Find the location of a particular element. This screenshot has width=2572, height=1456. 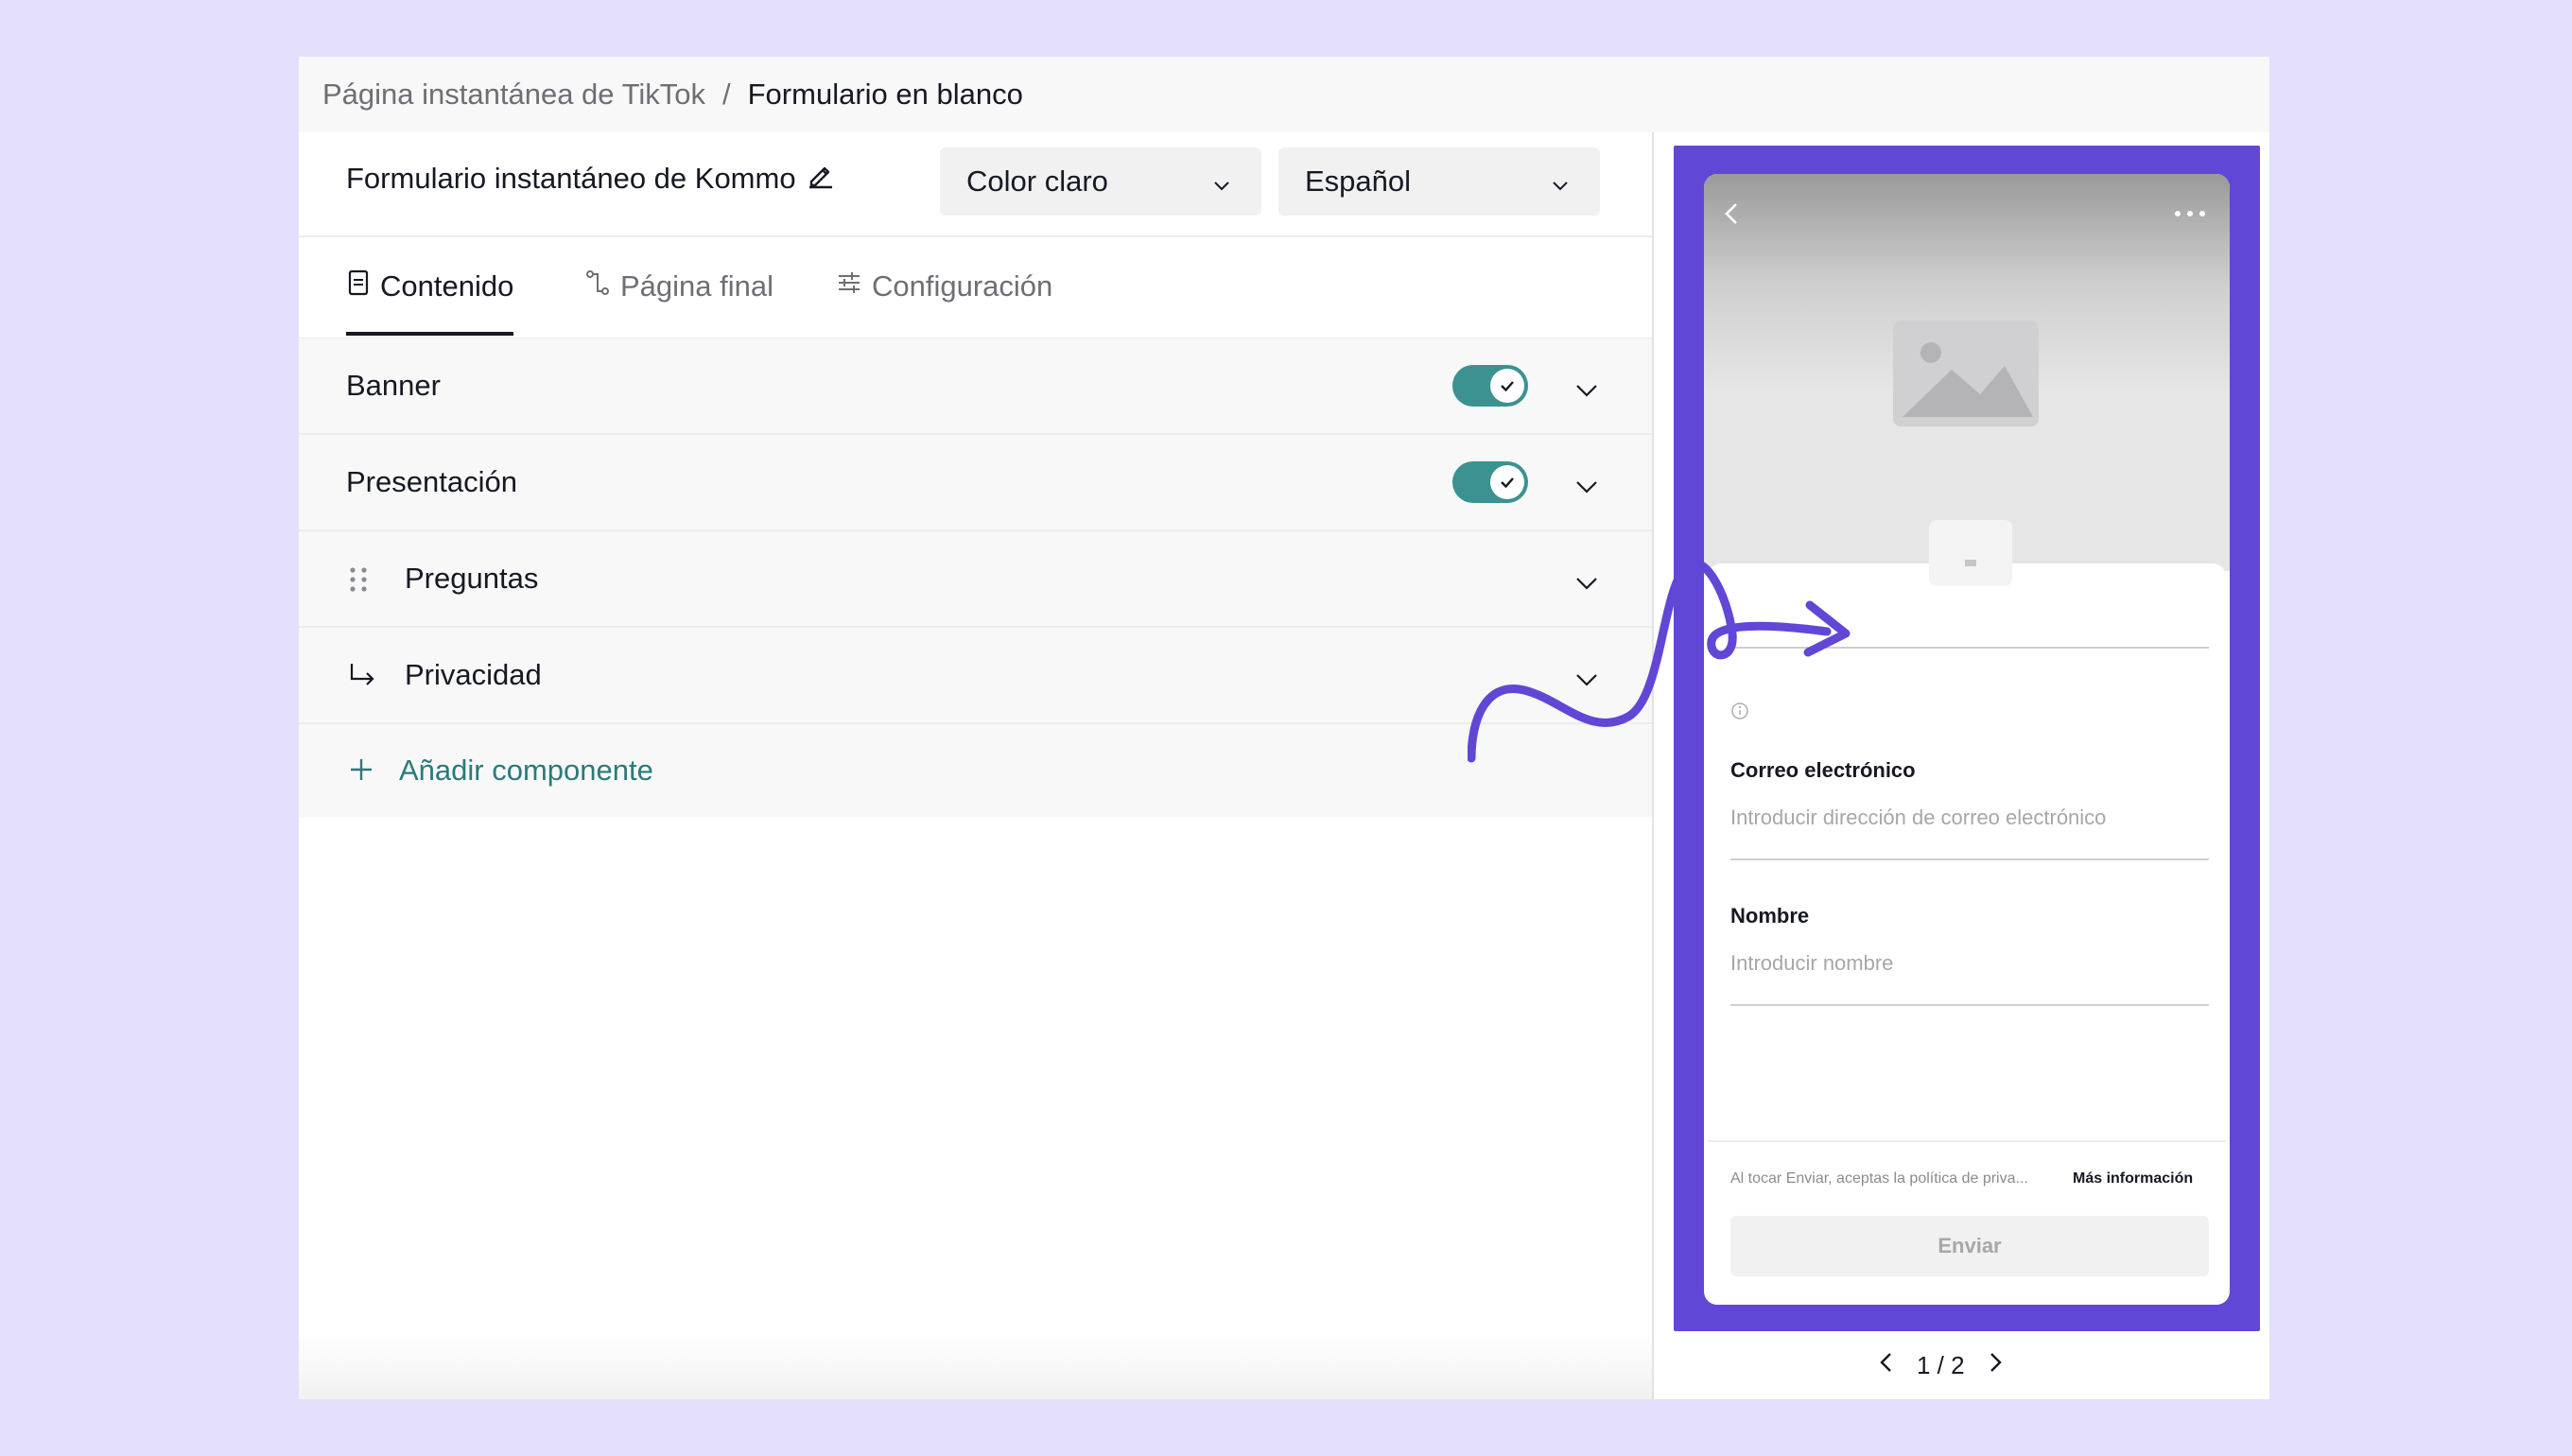

component-label: Privacidad is located at coordinates (473, 674).